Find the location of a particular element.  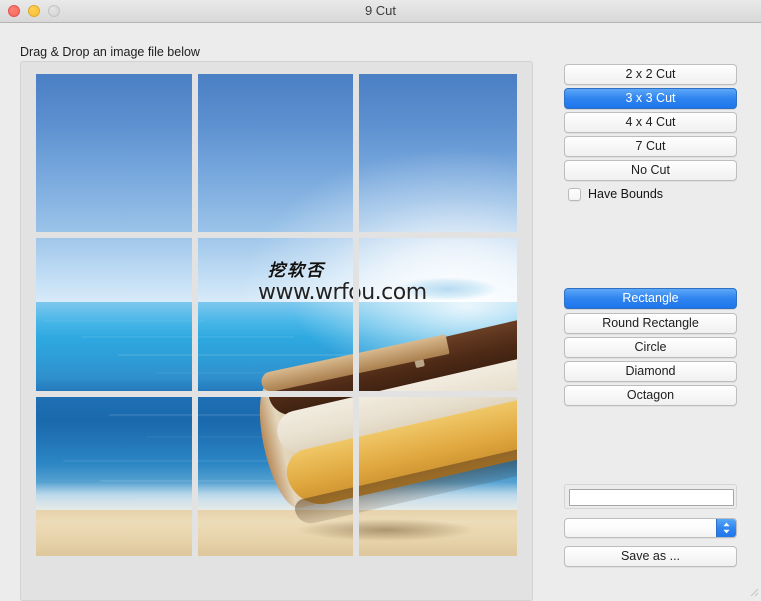

have-bounds-checkbox-row: Have Bounds is located at coordinates (615, 194).